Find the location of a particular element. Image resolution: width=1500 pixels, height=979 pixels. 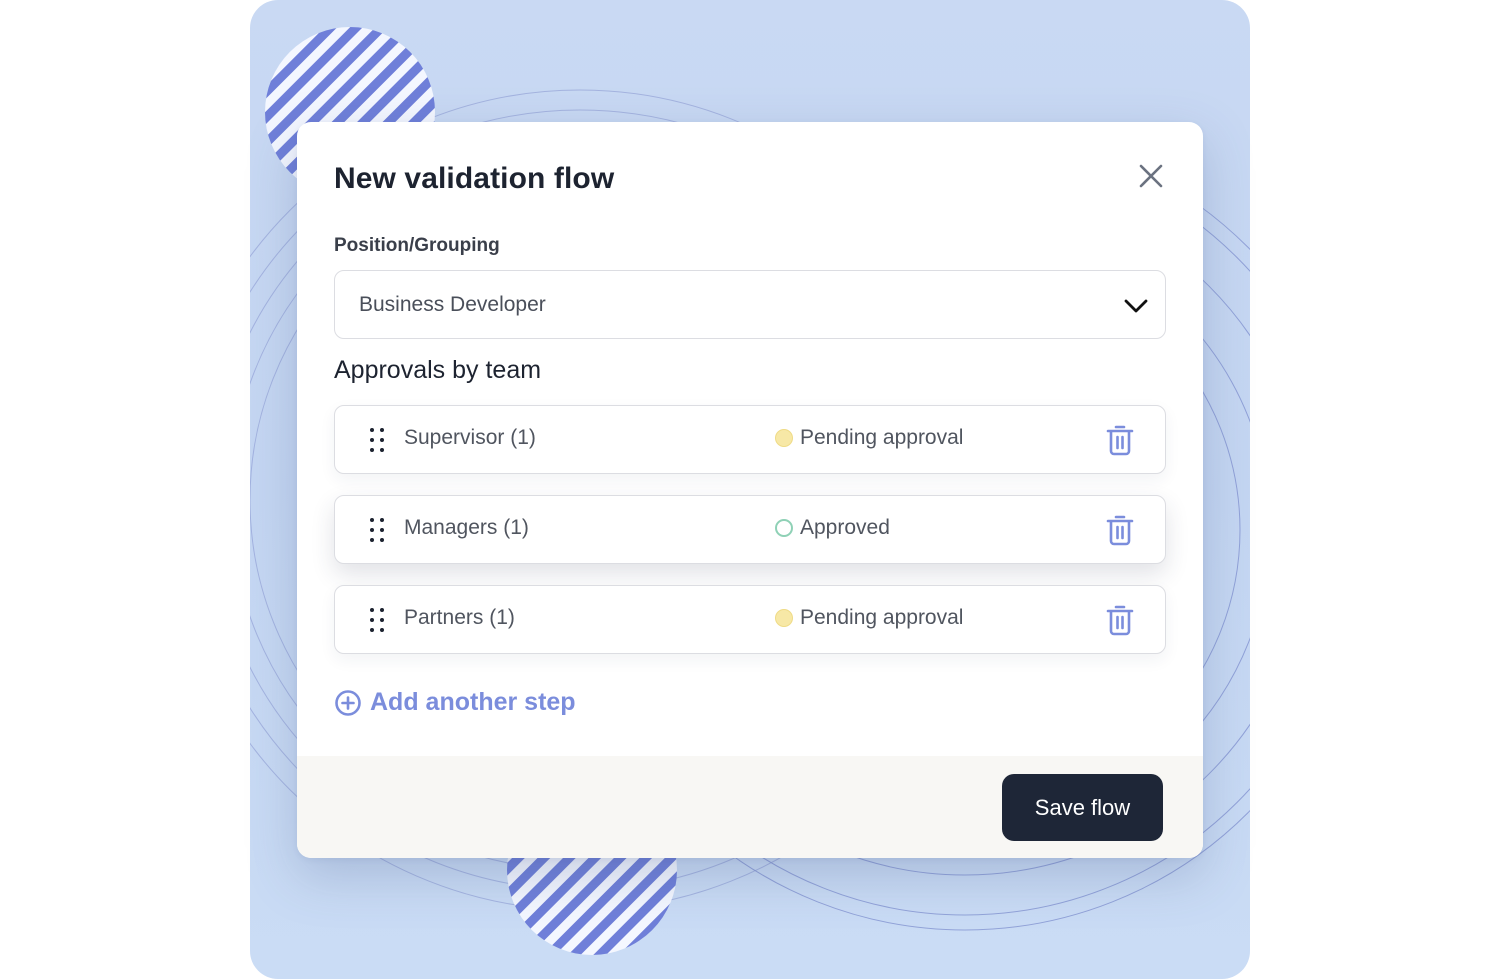

plus-circle-icon is located at coordinates (348, 702).